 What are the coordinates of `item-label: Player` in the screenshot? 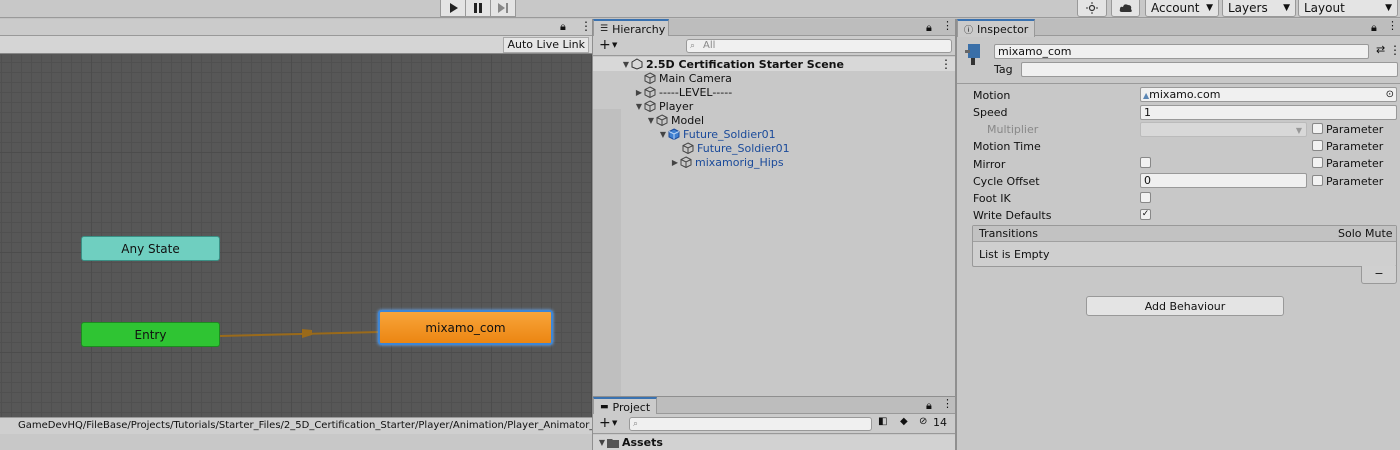 It's located at (676, 106).